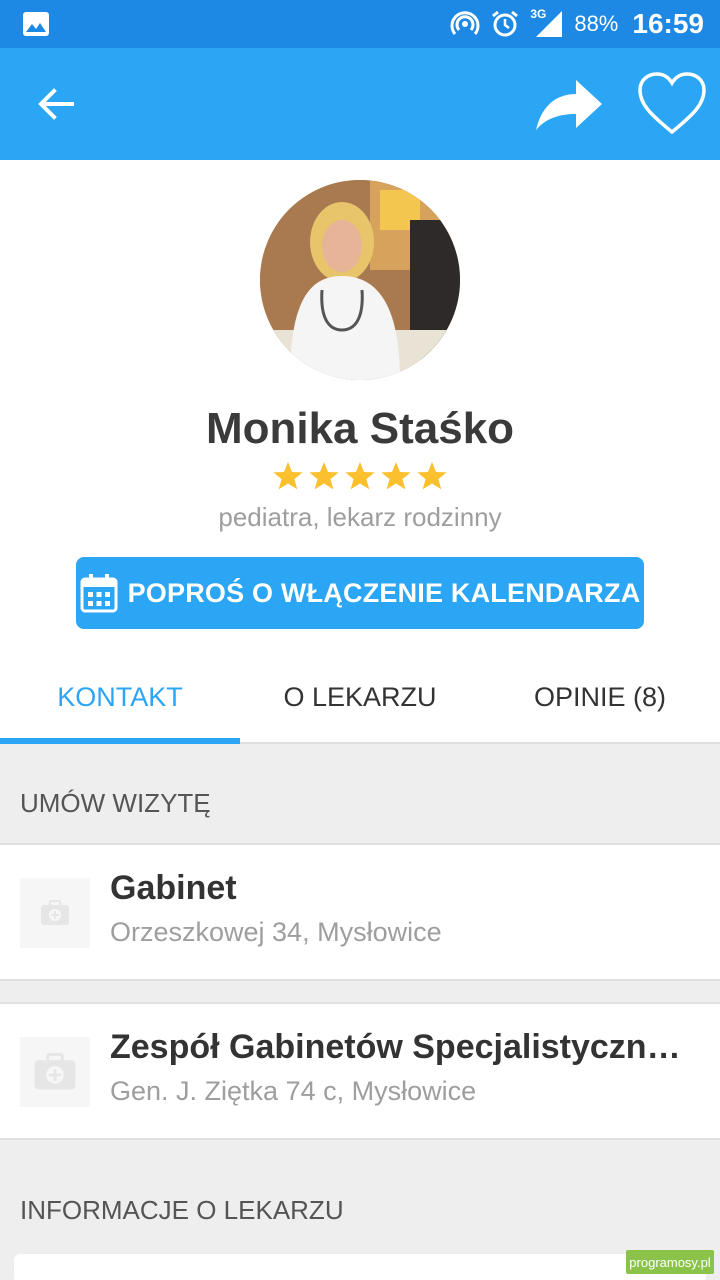 The image size is (720, 1280). I want to click on location-title: Gabinet, so click(173, 888).